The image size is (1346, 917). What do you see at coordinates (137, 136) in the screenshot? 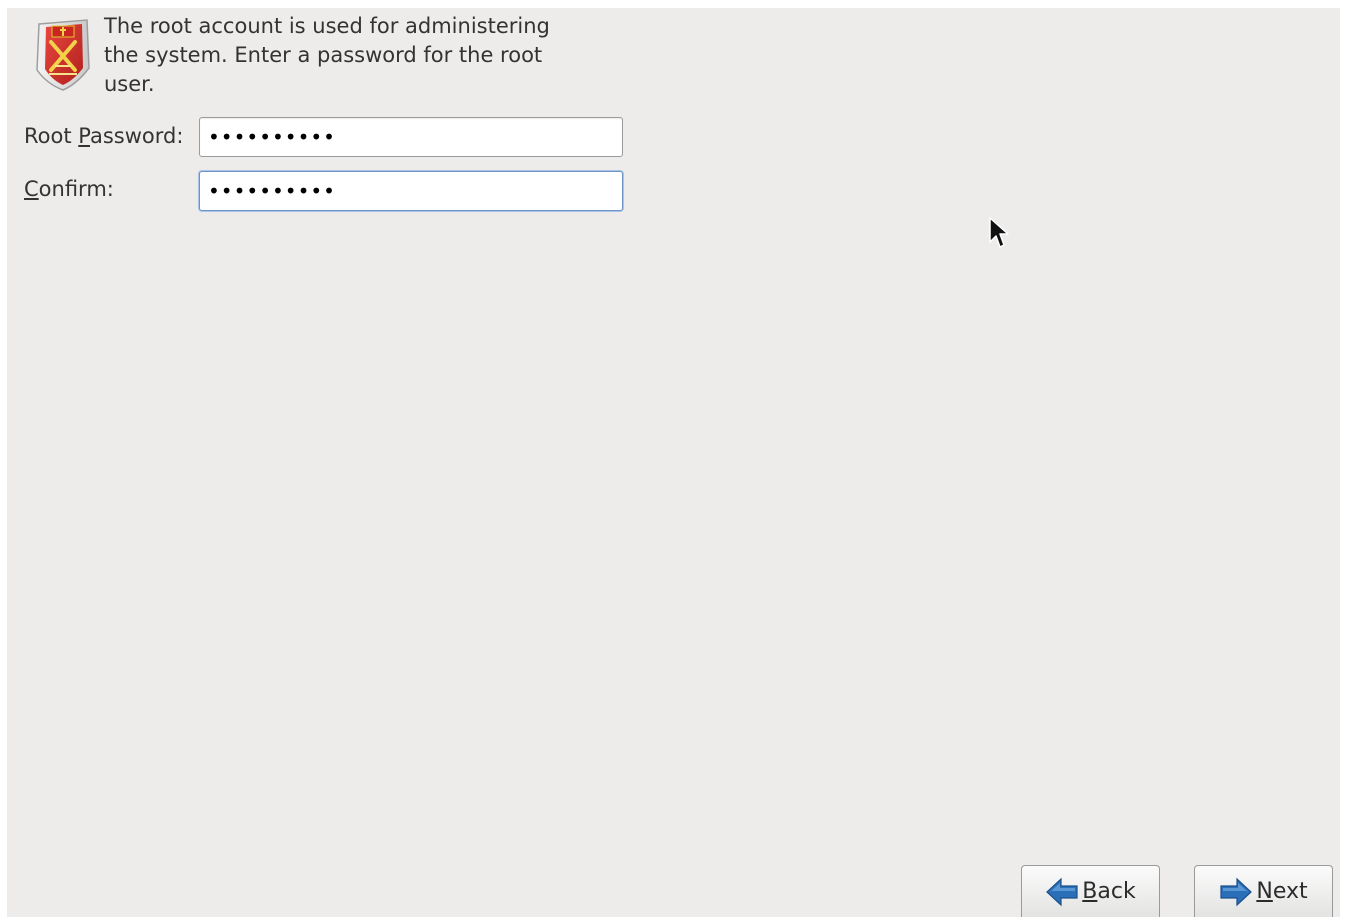
I see `root-password-label-after: assword:` at bounding box center [137, 136].